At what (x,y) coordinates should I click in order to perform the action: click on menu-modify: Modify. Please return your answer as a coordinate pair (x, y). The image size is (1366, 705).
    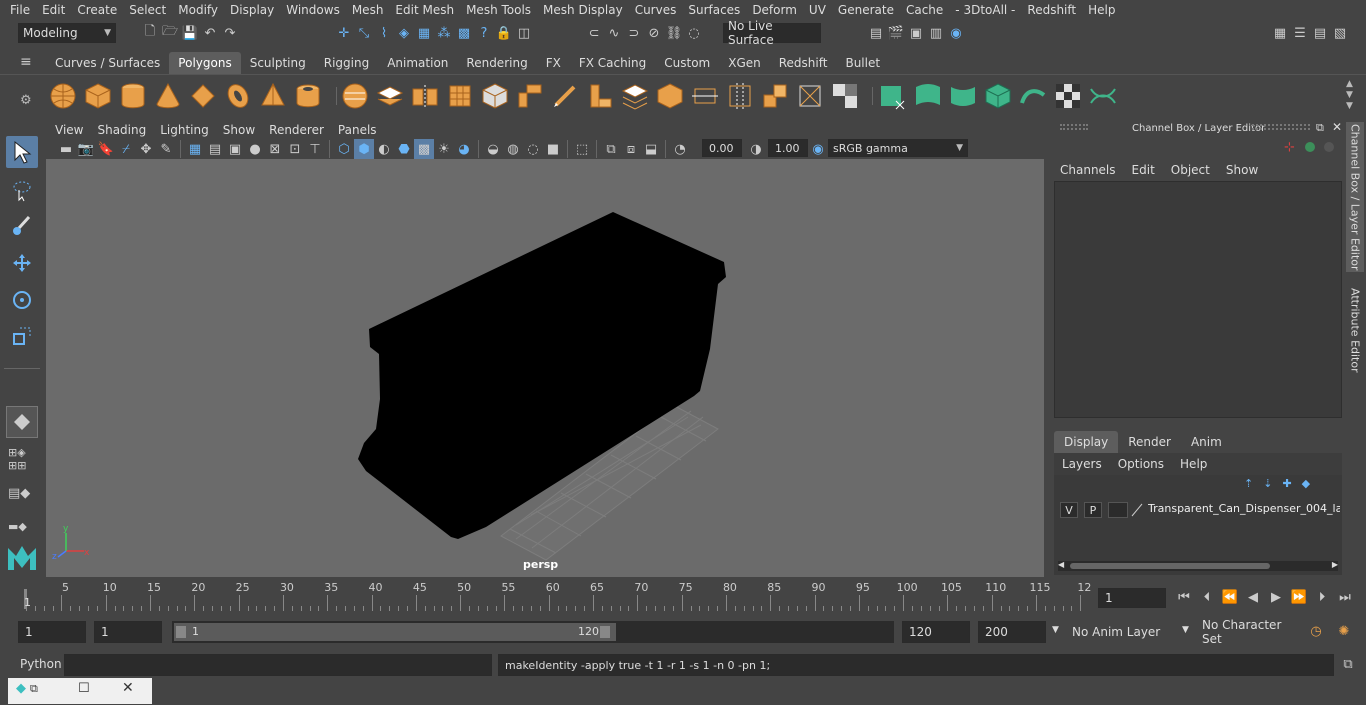
    Looking at the image, I should click on (198, 10).